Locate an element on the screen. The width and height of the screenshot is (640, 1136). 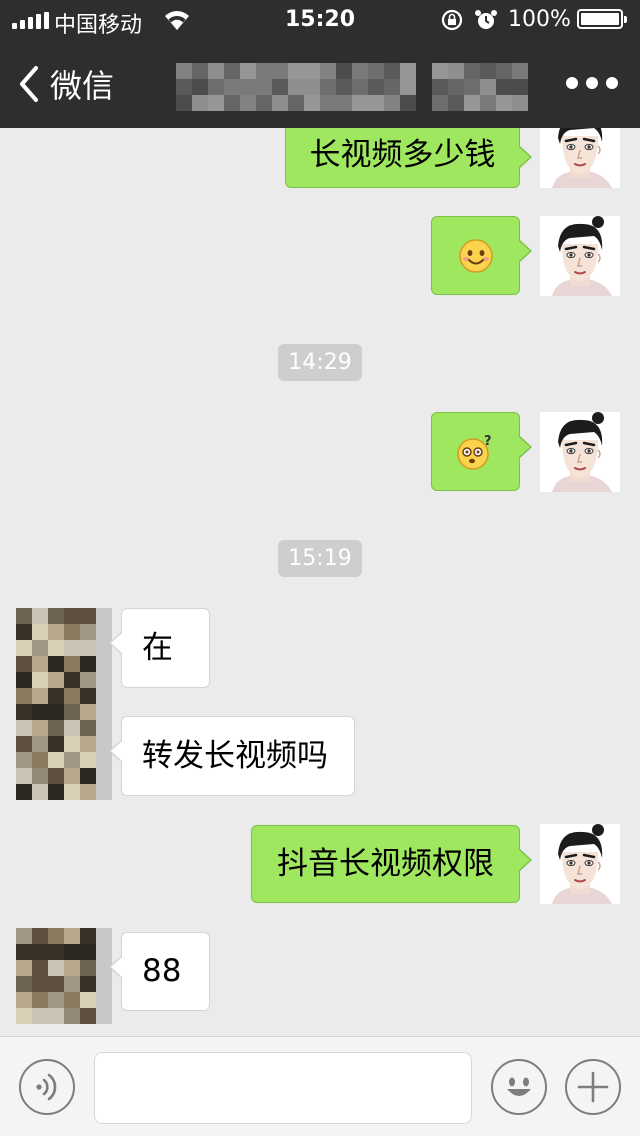
message-bubble-me: 抖音长视频权限 is located at coordinates (391, 864).